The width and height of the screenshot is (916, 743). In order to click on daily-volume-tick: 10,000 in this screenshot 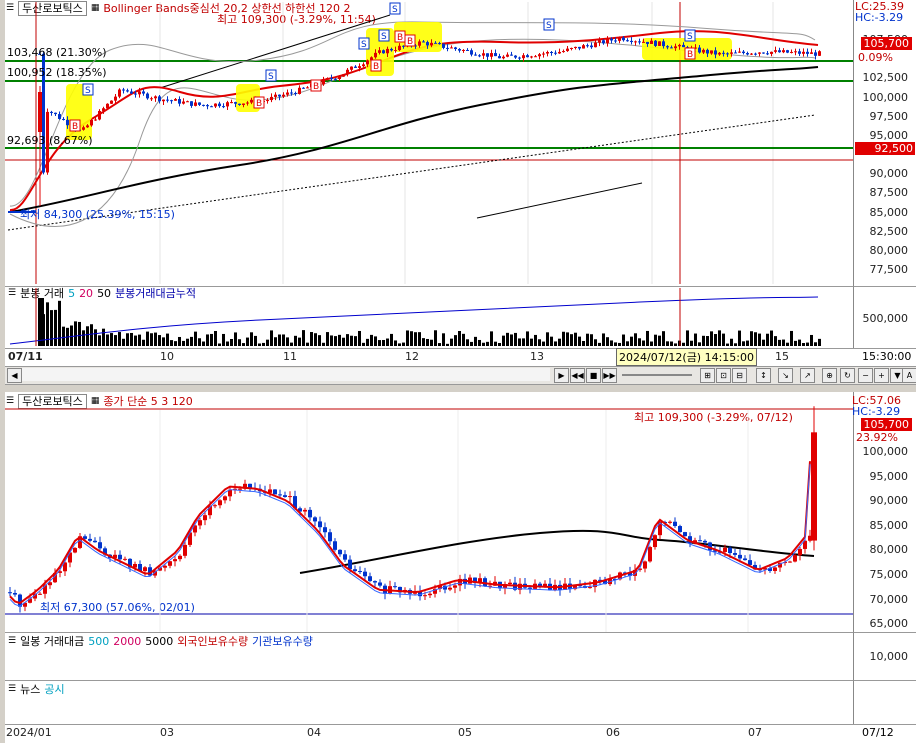, I will do `click(889, 656)`.